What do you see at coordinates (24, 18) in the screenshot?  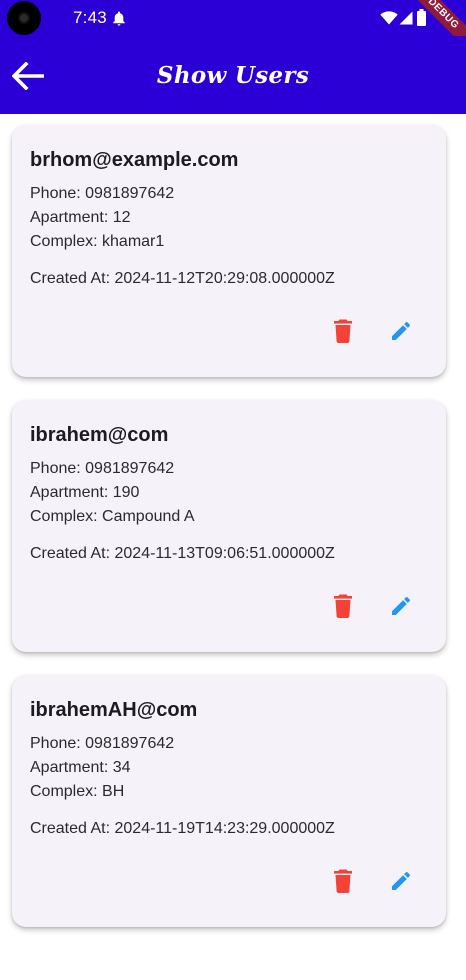 I see `camera-icon` at bounding box center [24, 18].